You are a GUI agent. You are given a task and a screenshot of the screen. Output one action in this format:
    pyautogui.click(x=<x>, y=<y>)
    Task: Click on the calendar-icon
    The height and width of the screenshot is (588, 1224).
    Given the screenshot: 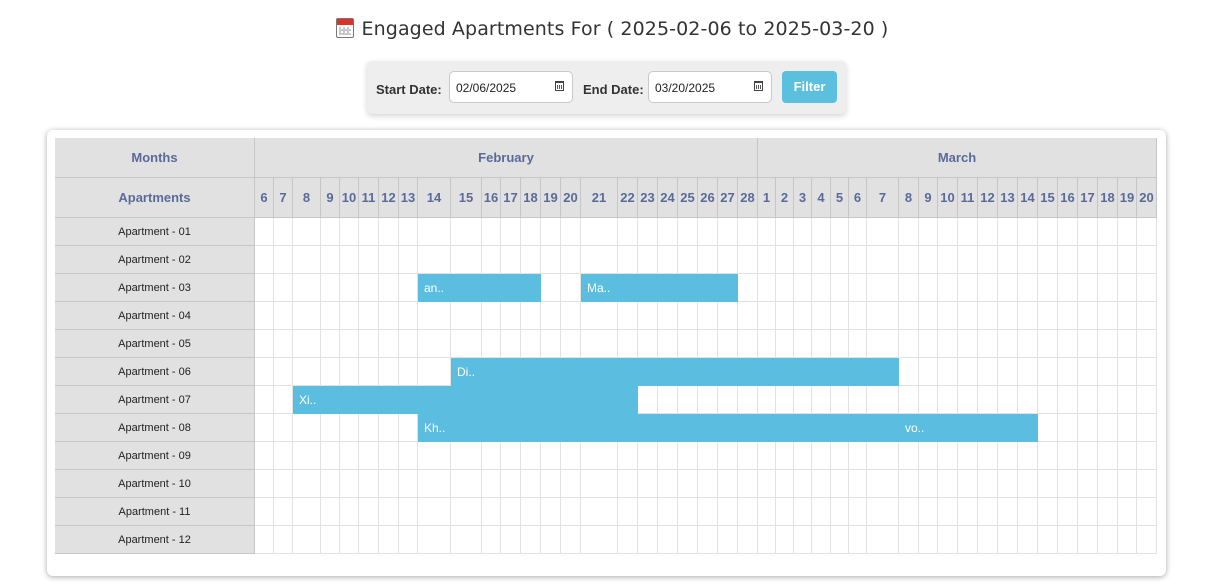 What is the action you would take?
    pyautogui.click(x=559, y=86)
    